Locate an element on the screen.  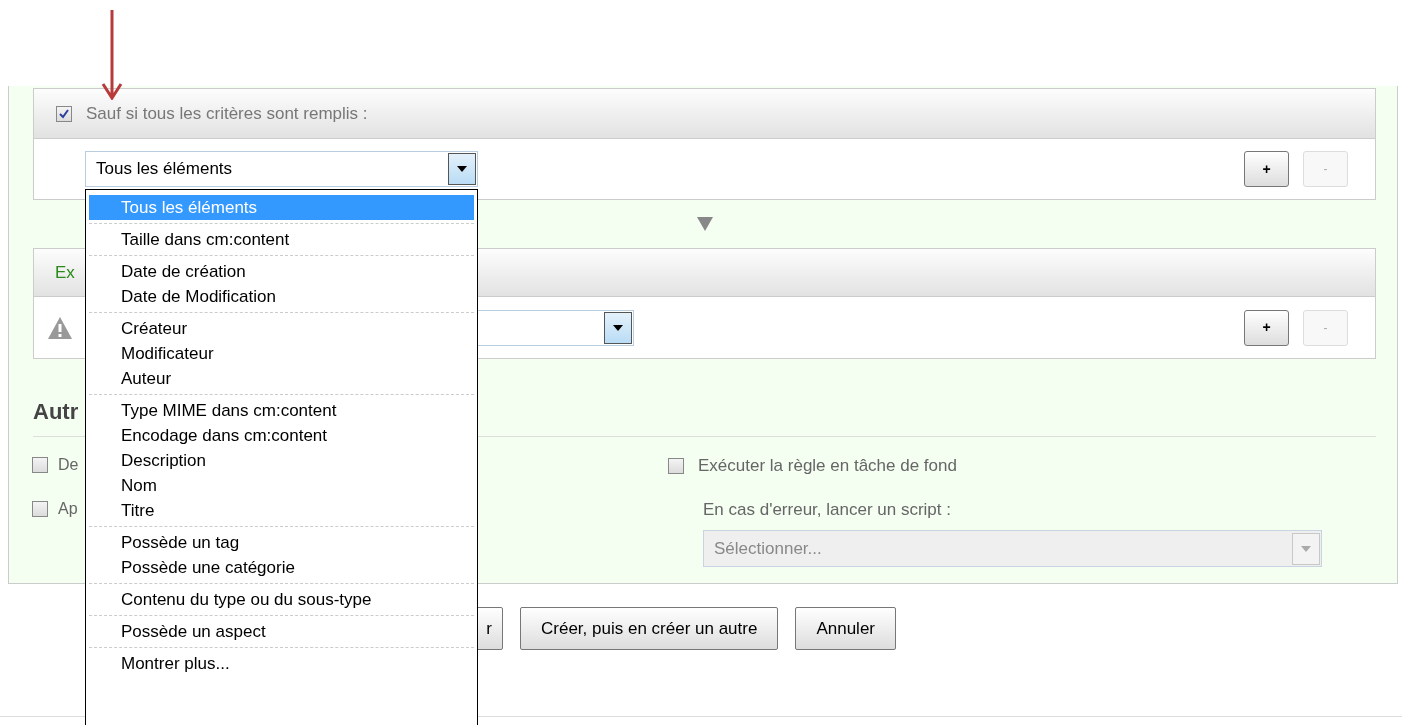
annotation-arrow-icon is located at coordinates (112, 55).